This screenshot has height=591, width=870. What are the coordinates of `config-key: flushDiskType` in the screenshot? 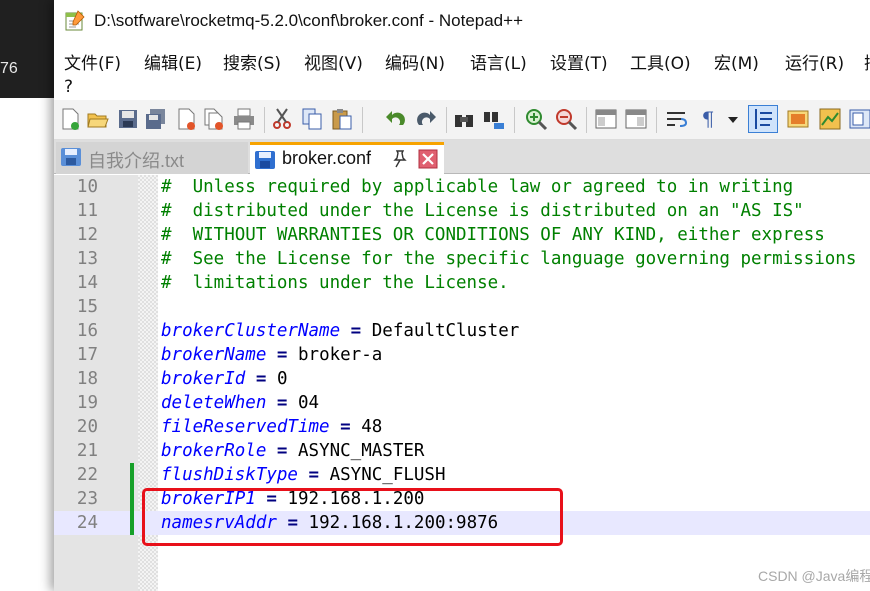 It's located at (229, 475).